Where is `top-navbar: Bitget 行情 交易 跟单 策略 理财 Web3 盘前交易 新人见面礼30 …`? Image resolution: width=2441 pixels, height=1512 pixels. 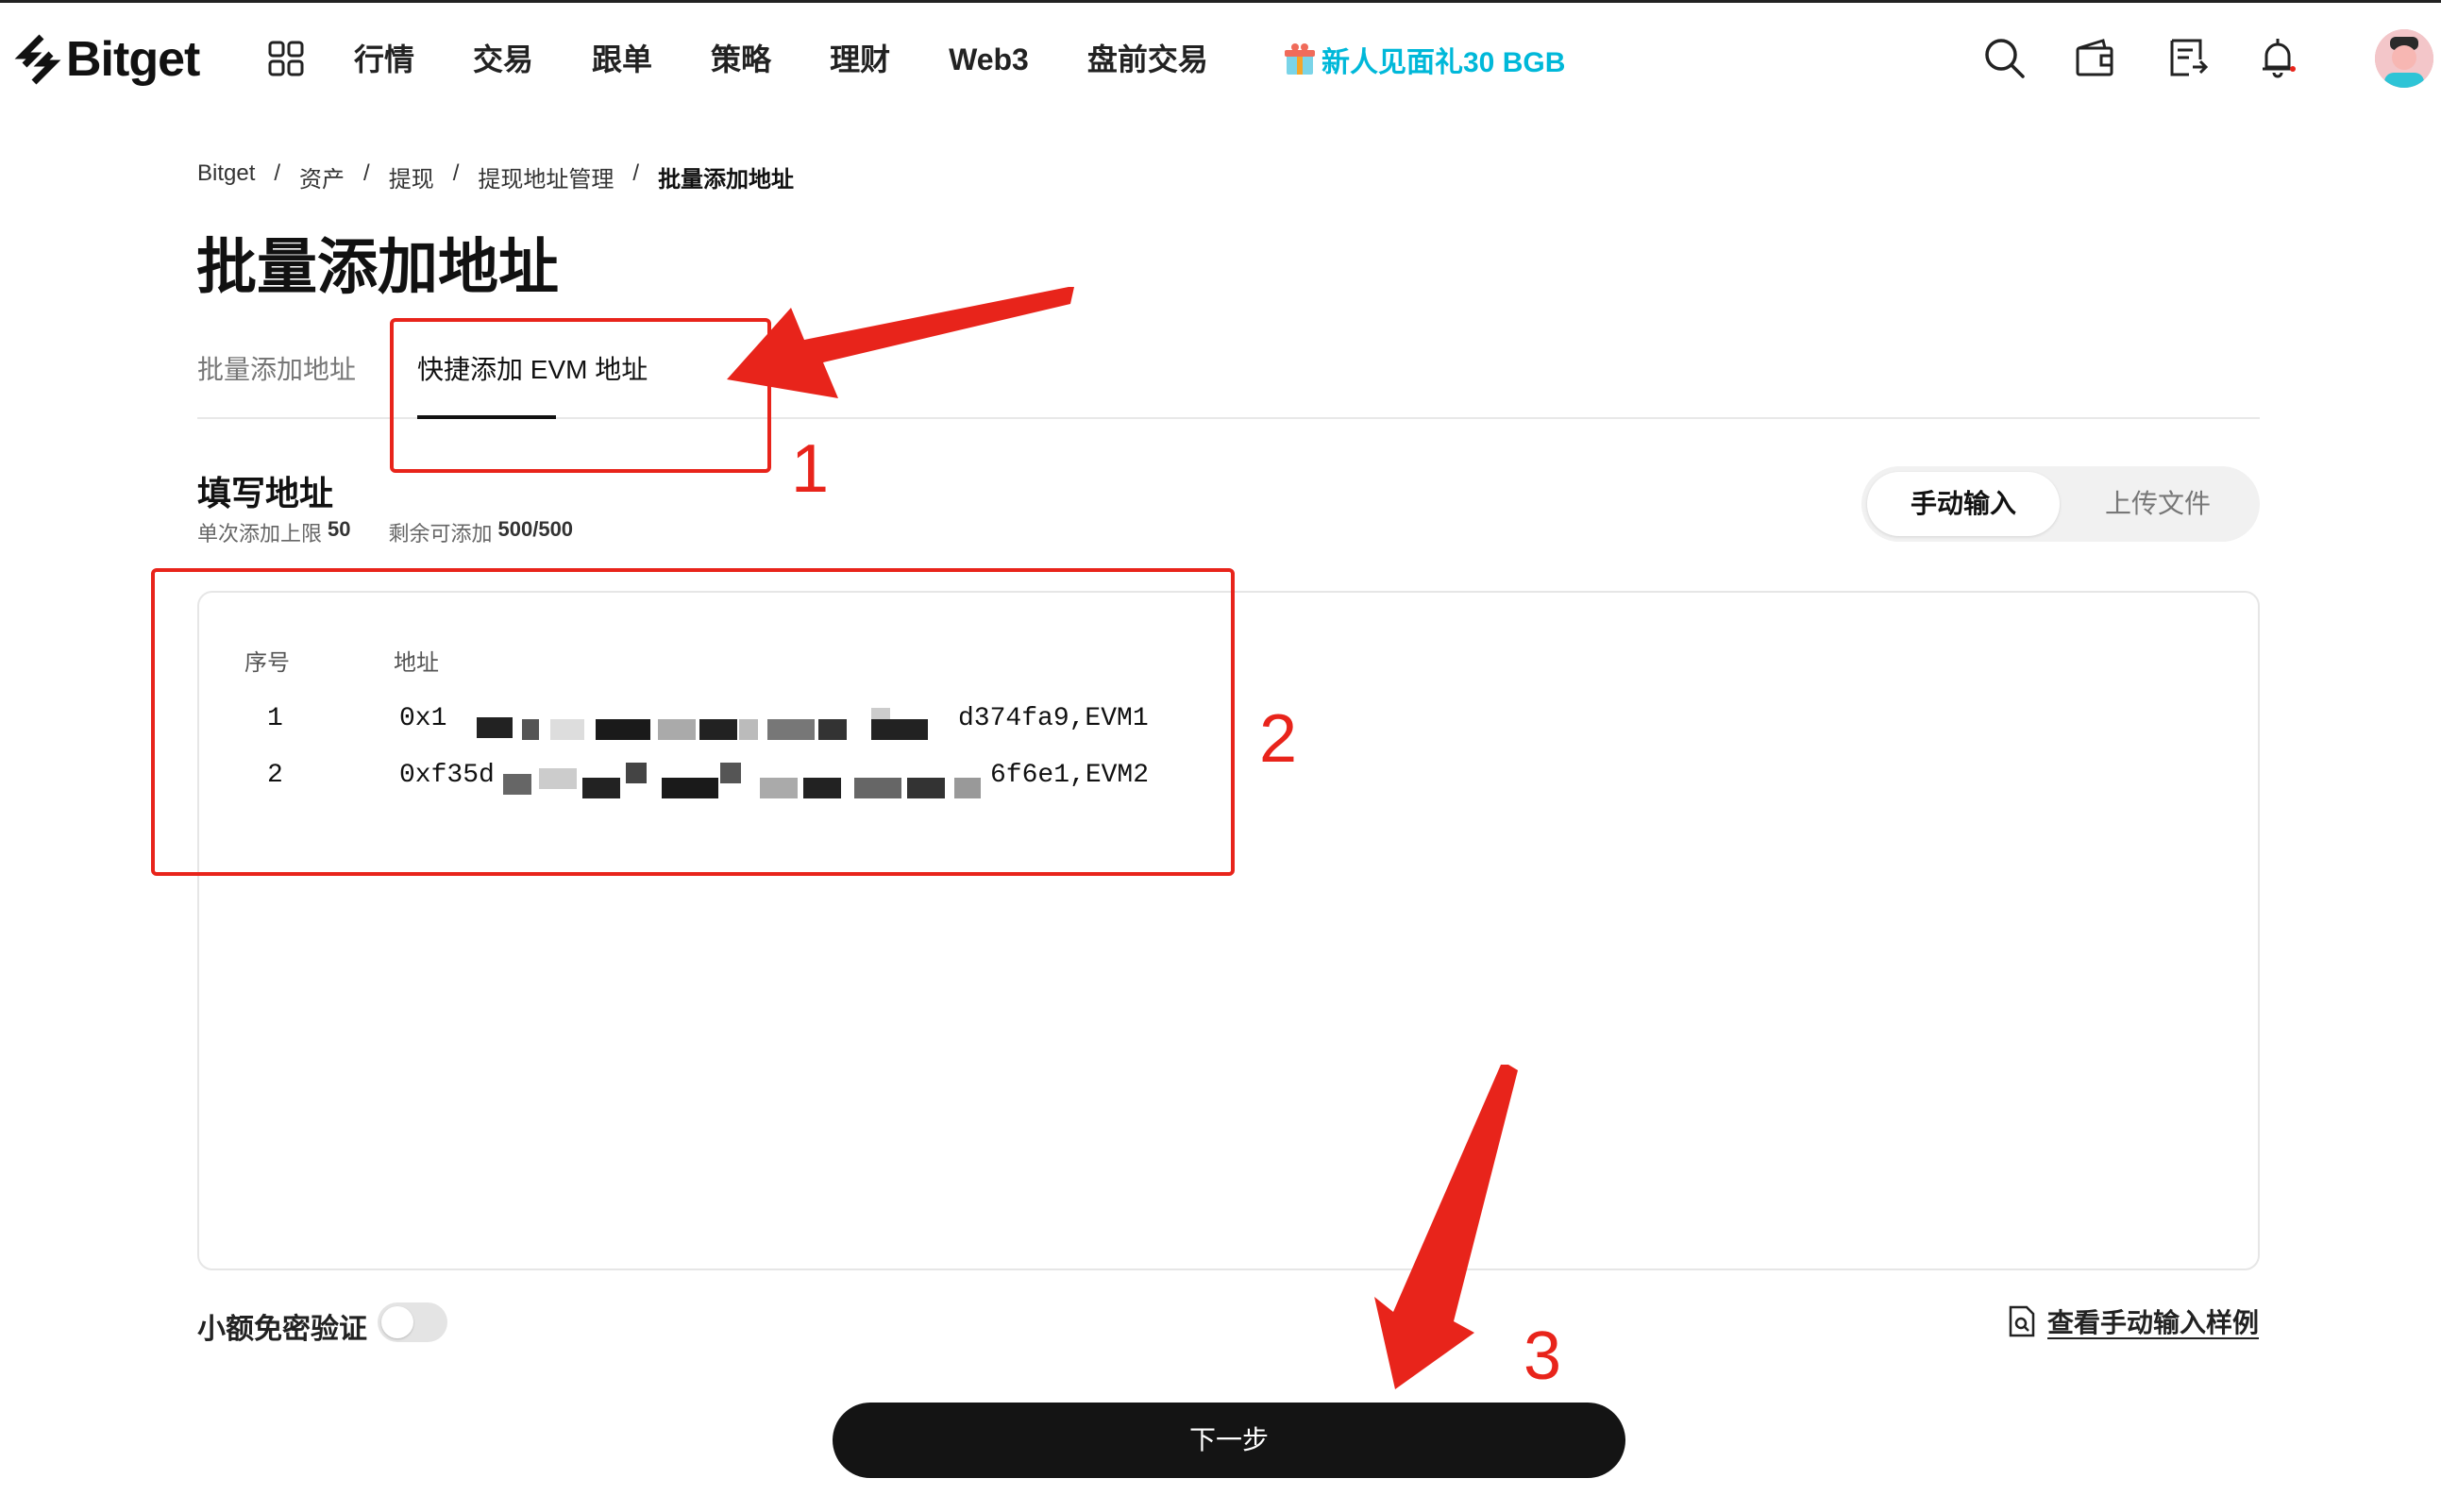 top-navbar: Bitget 行情 交易 跟单 策略 理财 Web3 盘前交易 新人见面礼30 … is located at coordinates (1220, 59).